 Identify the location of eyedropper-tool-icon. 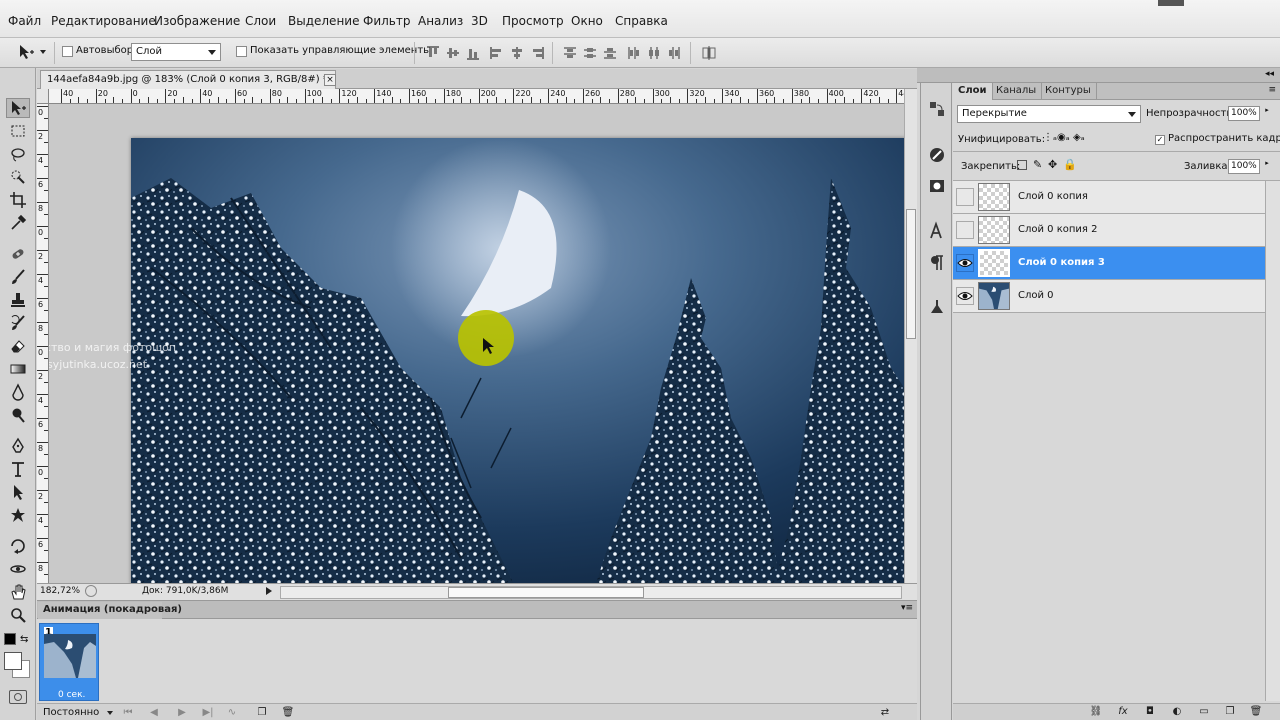
(18, 223).